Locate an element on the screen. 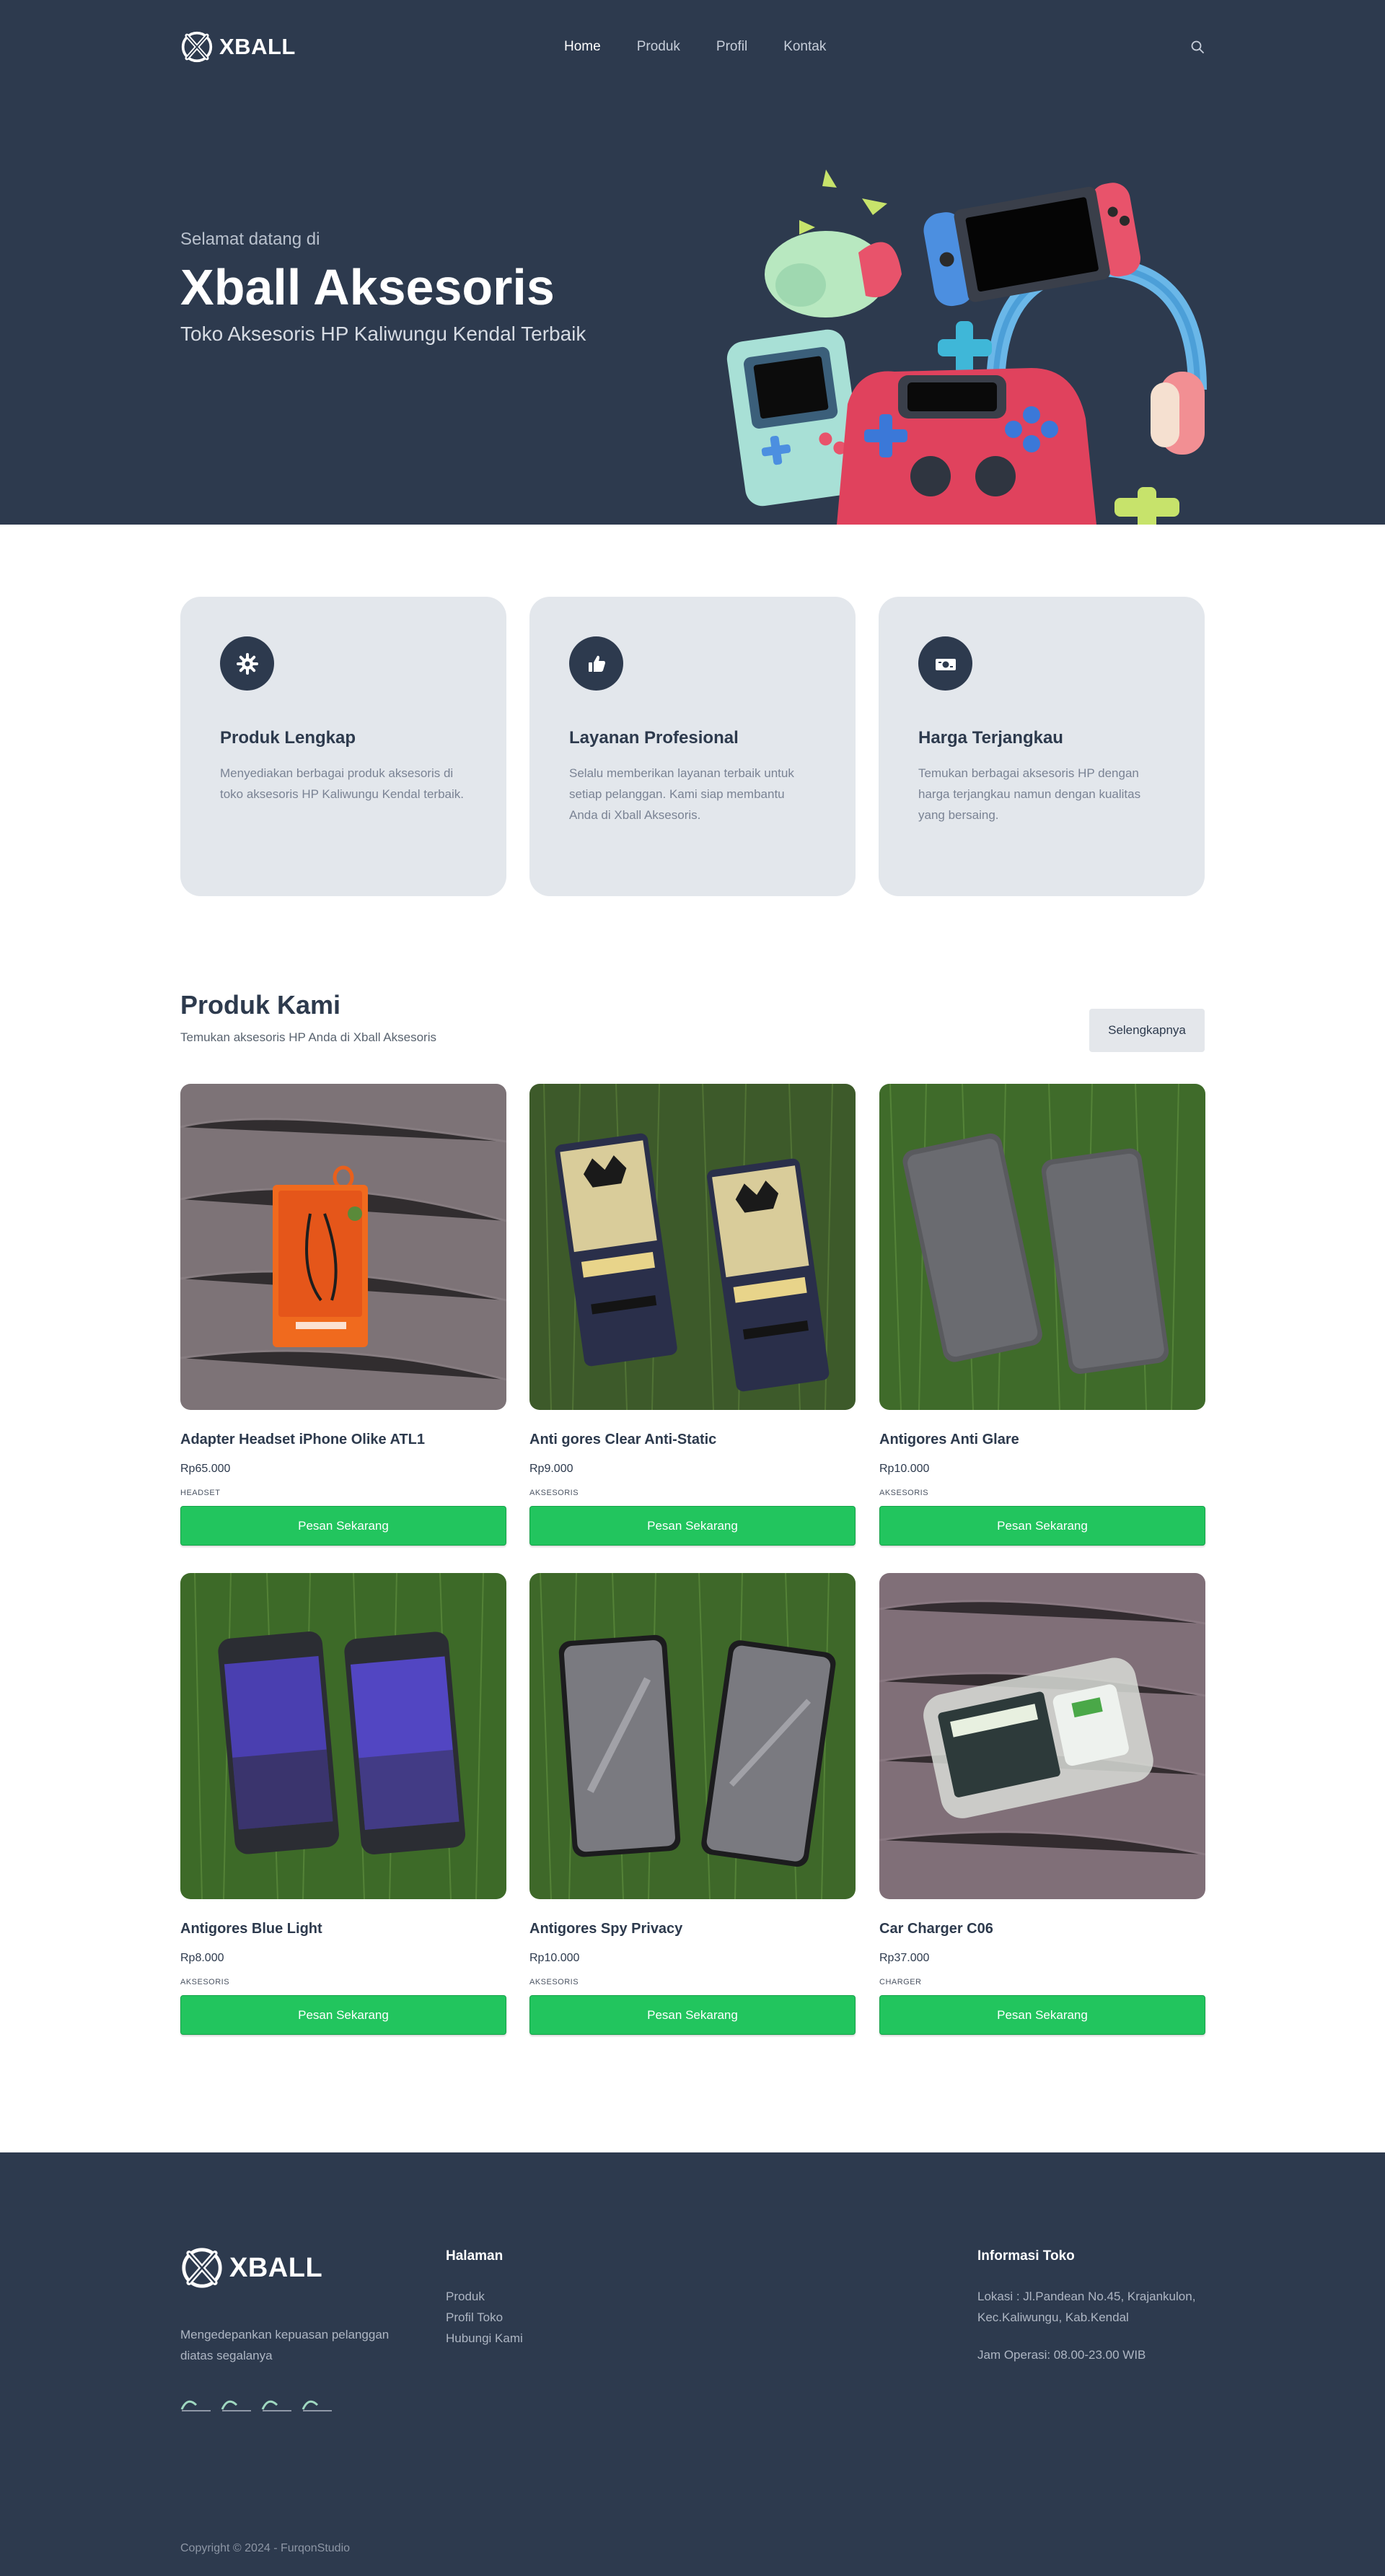  navbar: XBALL Home Produk Profil Kontak is located at coordinates (692, 47).